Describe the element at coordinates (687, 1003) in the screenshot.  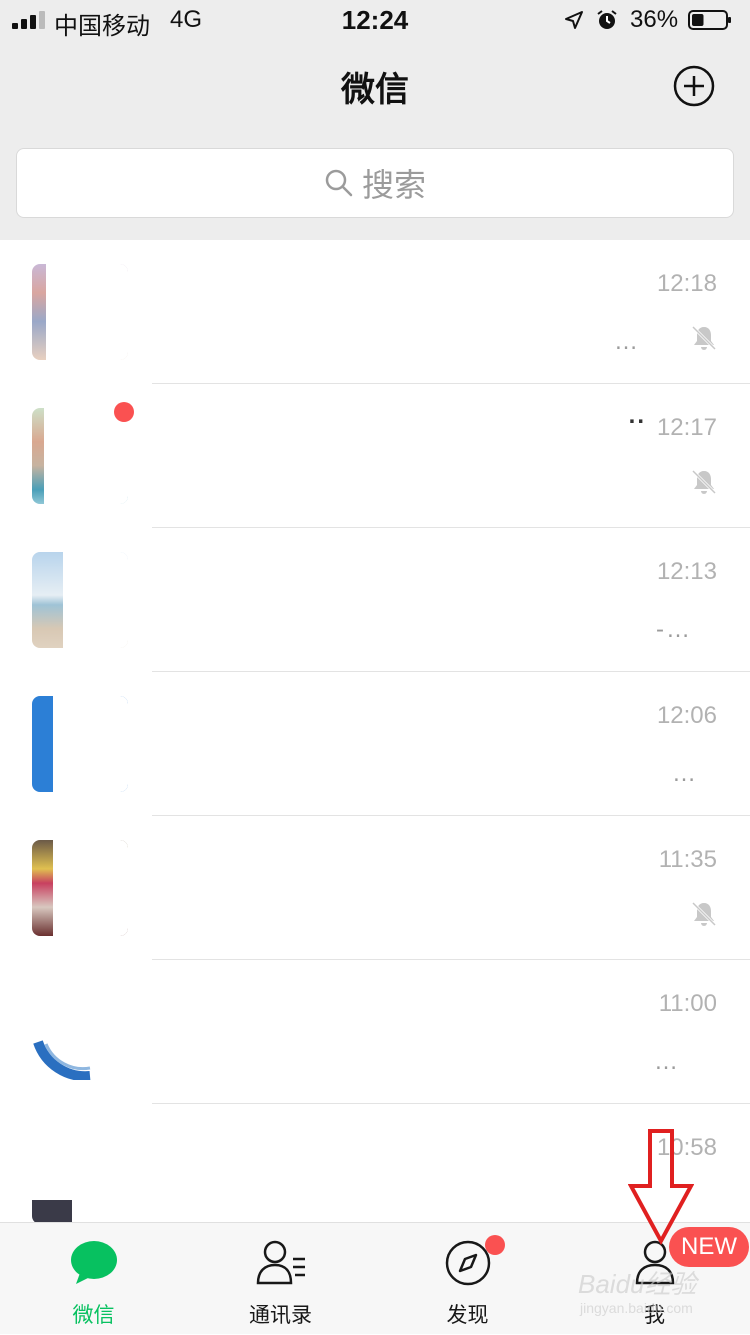
I see `chat-time: 11:00` at that location.